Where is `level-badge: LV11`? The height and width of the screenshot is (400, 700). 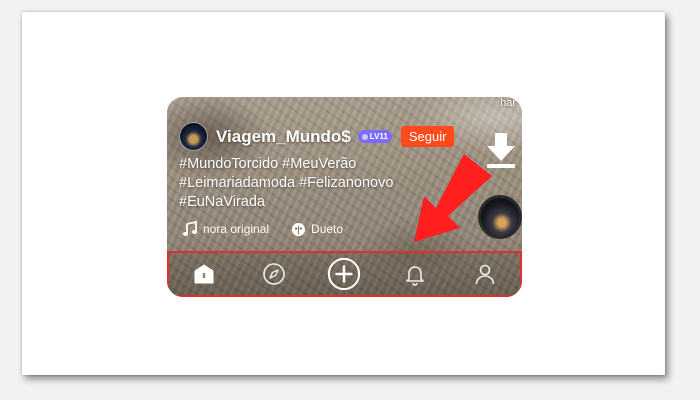 level-badge: LV11 is located at coordinates (374, 136).